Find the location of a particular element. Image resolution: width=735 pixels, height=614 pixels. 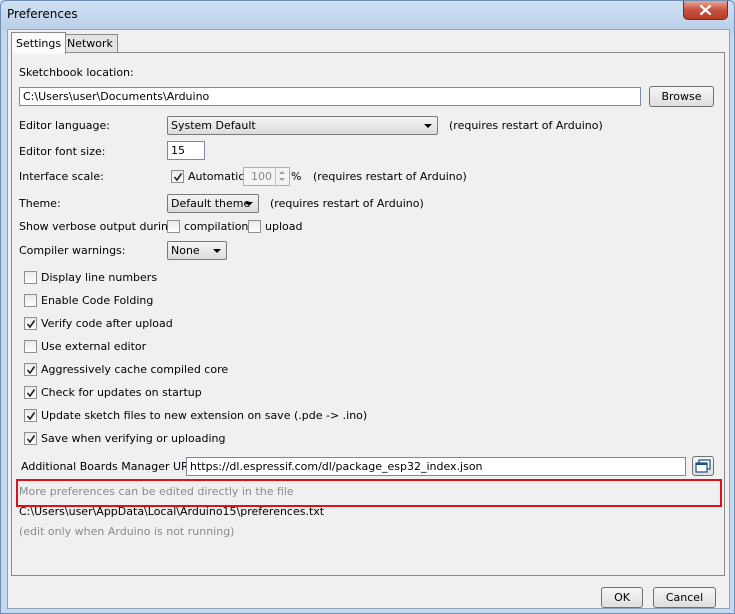

spinner-arrows-icon is located at coordinates (282, 176).